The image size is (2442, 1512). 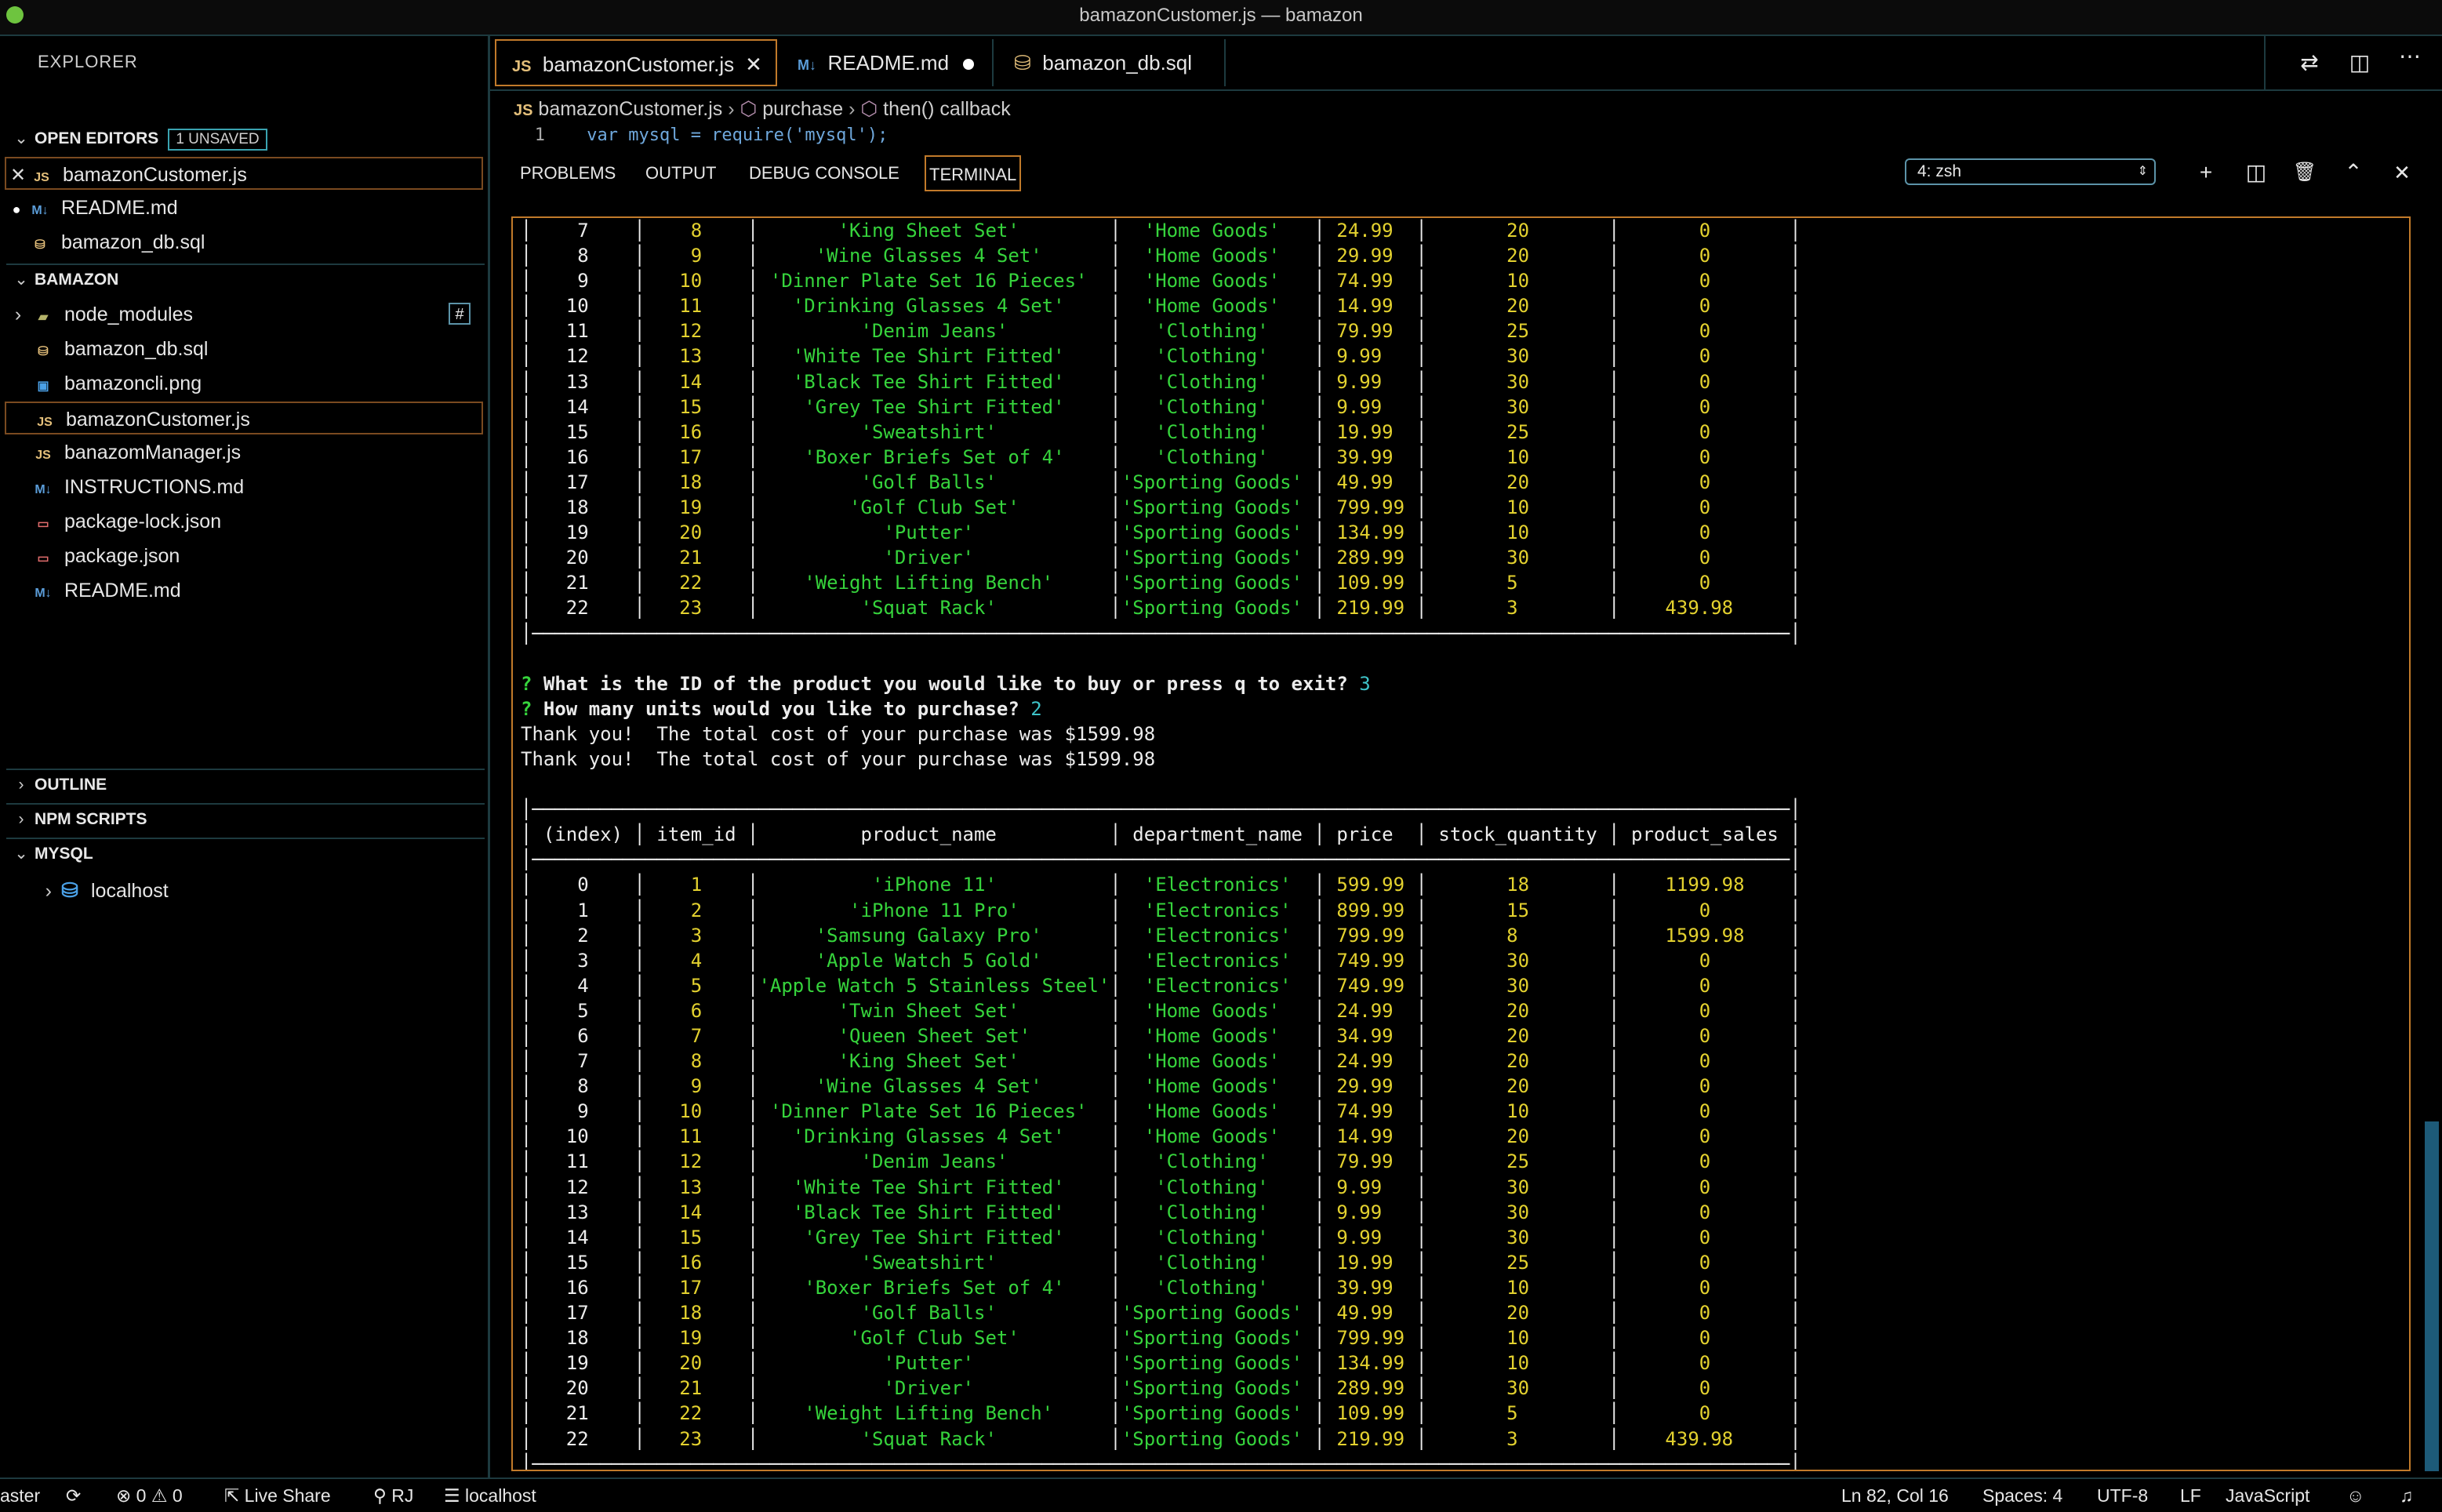 What do you see at coordinates (244, 242) in the screenshot?
I see `open-editor-item: ⛁ bamazon_db.sql` at bounding box center [244, 242].